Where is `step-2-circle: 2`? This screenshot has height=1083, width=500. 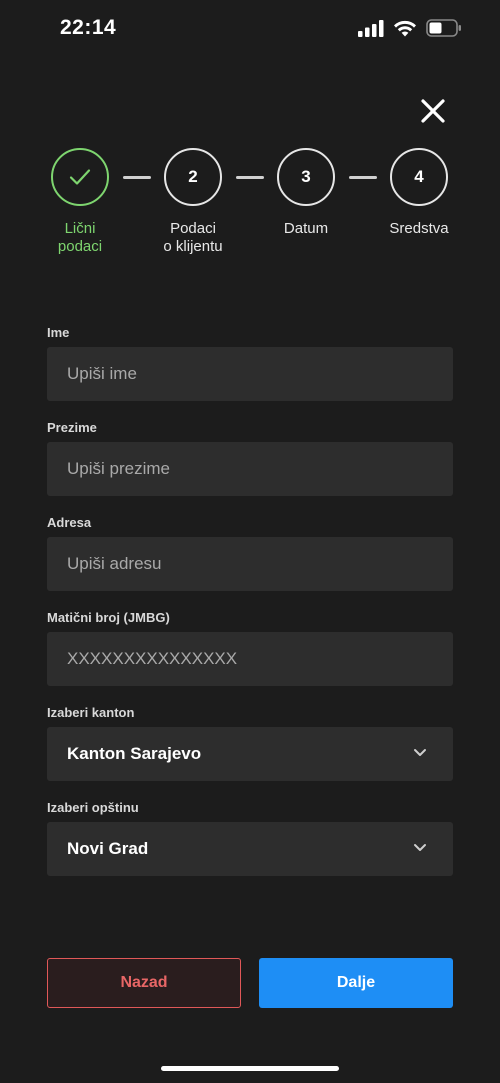
step-2-circle: 2 is located at coordinates (193, 177).